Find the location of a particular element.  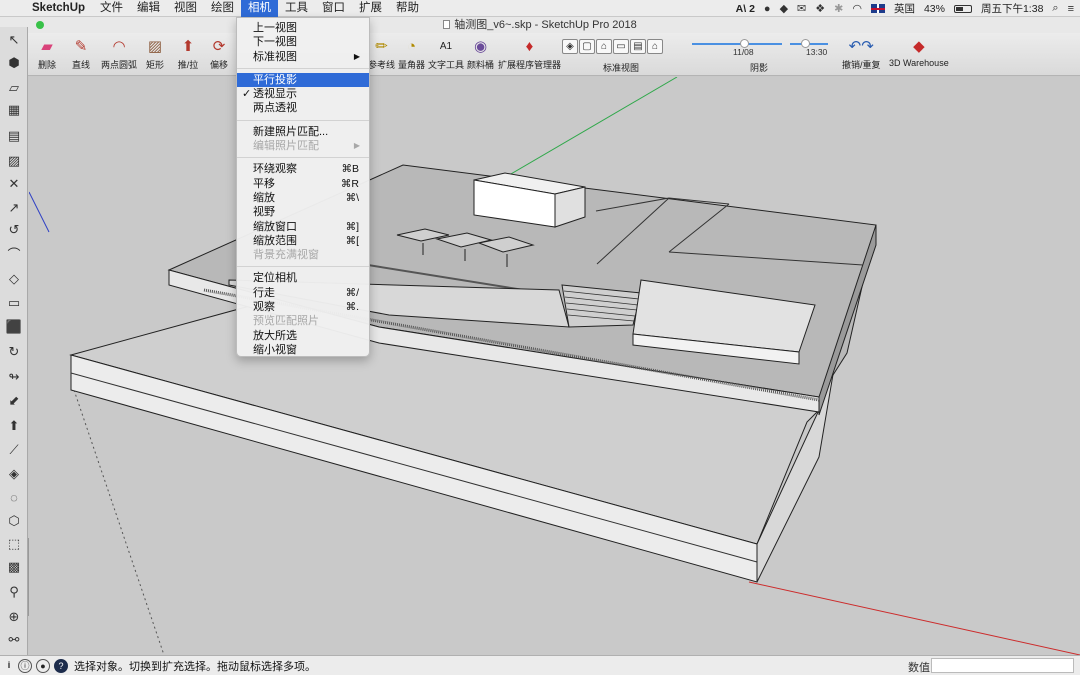

camera-menu-item: 缩放 ⌘\ is located at coordinates (303, 198).